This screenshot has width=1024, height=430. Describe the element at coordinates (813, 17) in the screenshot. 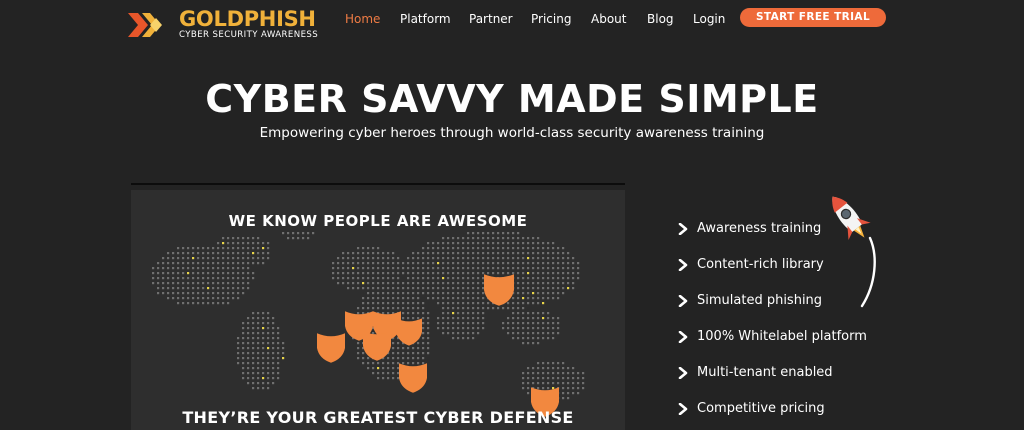

I see `start-free-trial-button: START FREE TRIAL` at that location.